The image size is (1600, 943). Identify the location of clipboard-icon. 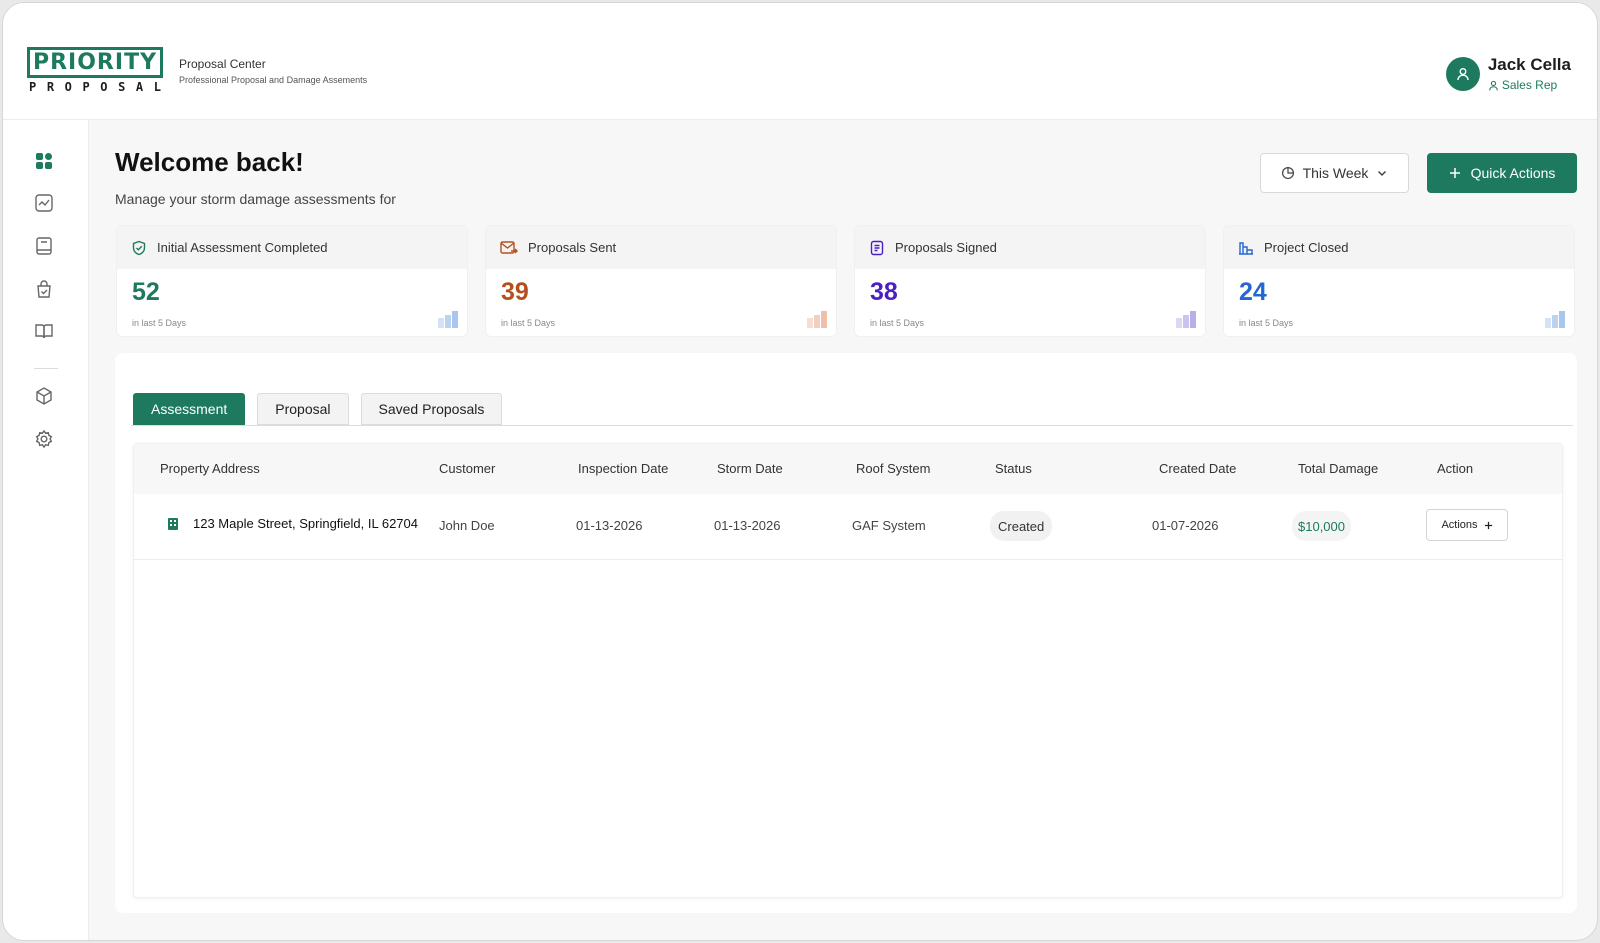
(877, 247).